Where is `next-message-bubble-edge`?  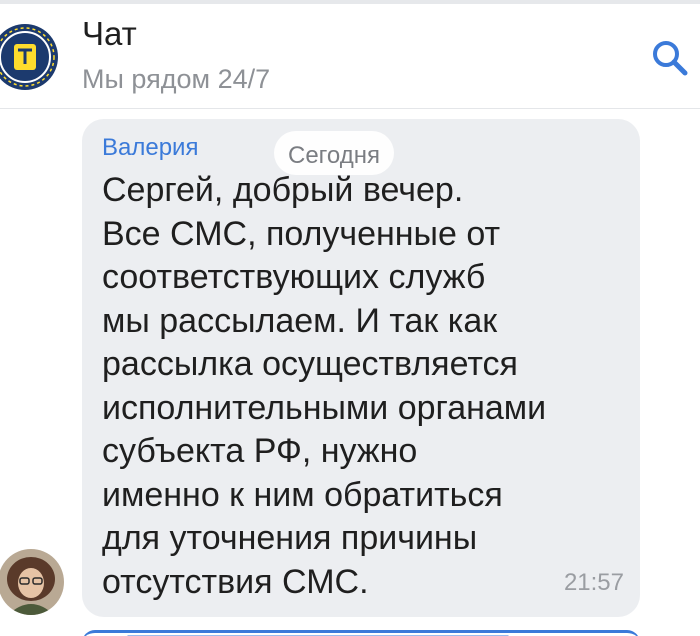
next-message-bubble-edge is located at coordinates (361, 633).